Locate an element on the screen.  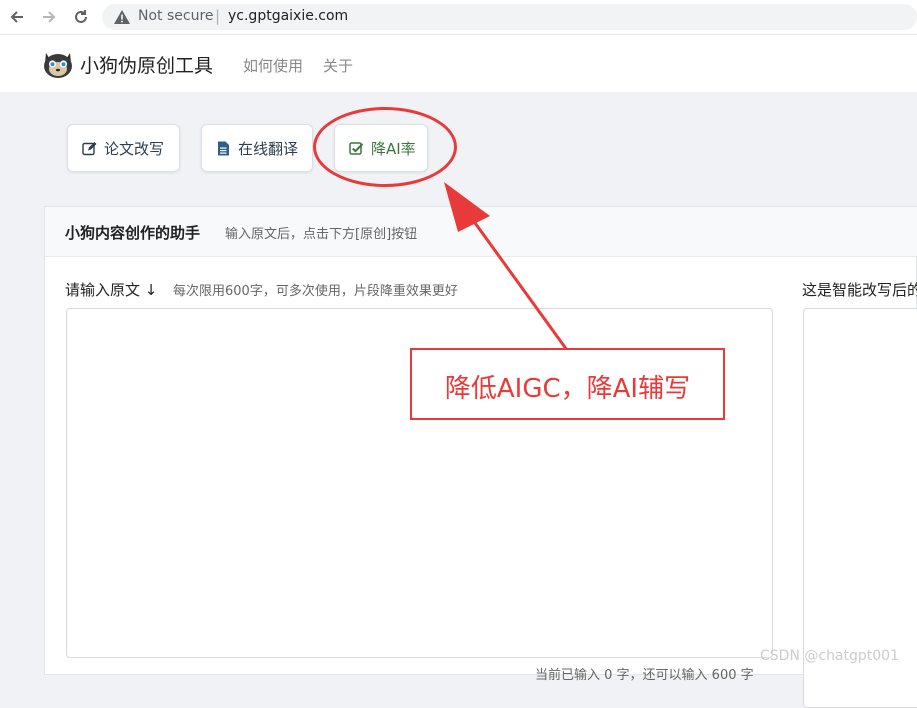
input-hint: 每次限用600字，可多次使用，片段降重效果更好 is located at coordinates (315, 291).